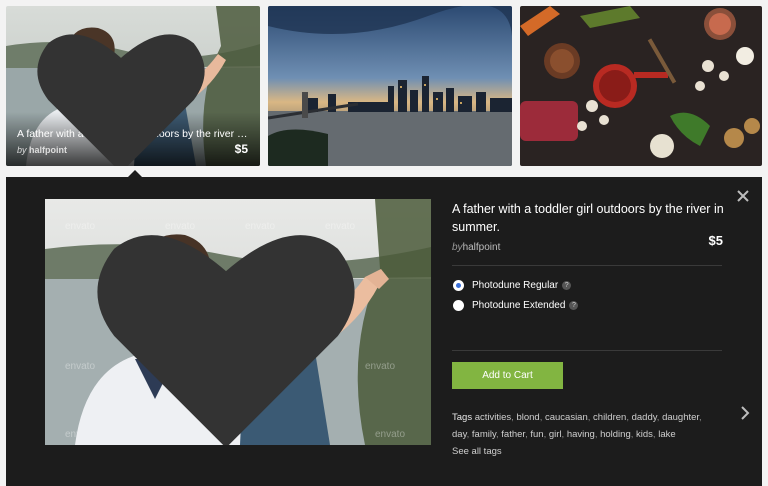 The width and height of the screenshot is (768, 486). Describe the element at coordinates (589, 305) in the screenshot. I see `license-option-extended: Photodune Extended ?` at that location.